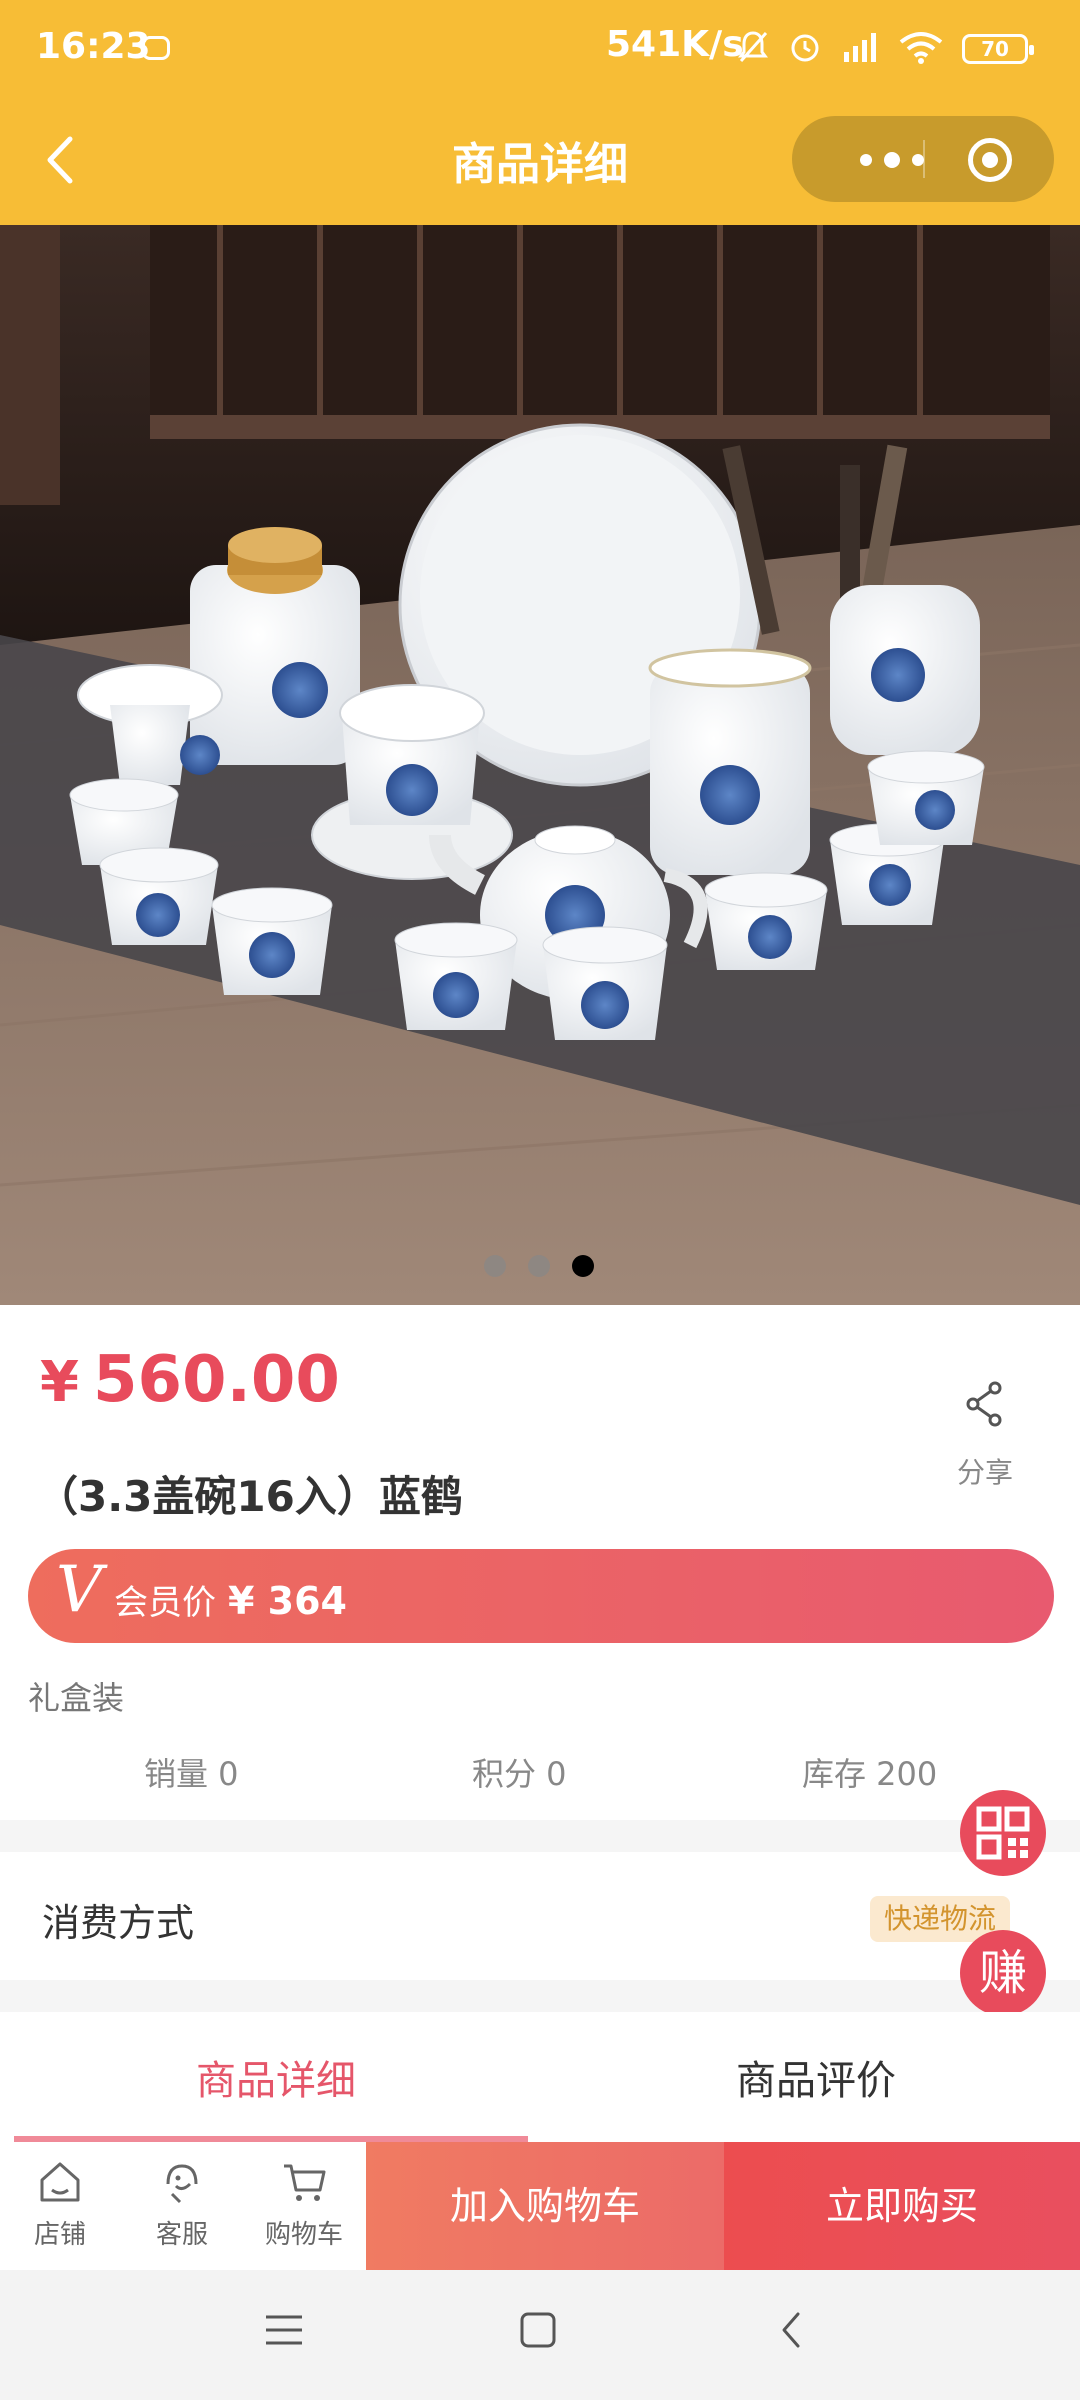 This screenshot has height=2400, width=1080. I want to click on menu-key-icon, so click(284, 2330).